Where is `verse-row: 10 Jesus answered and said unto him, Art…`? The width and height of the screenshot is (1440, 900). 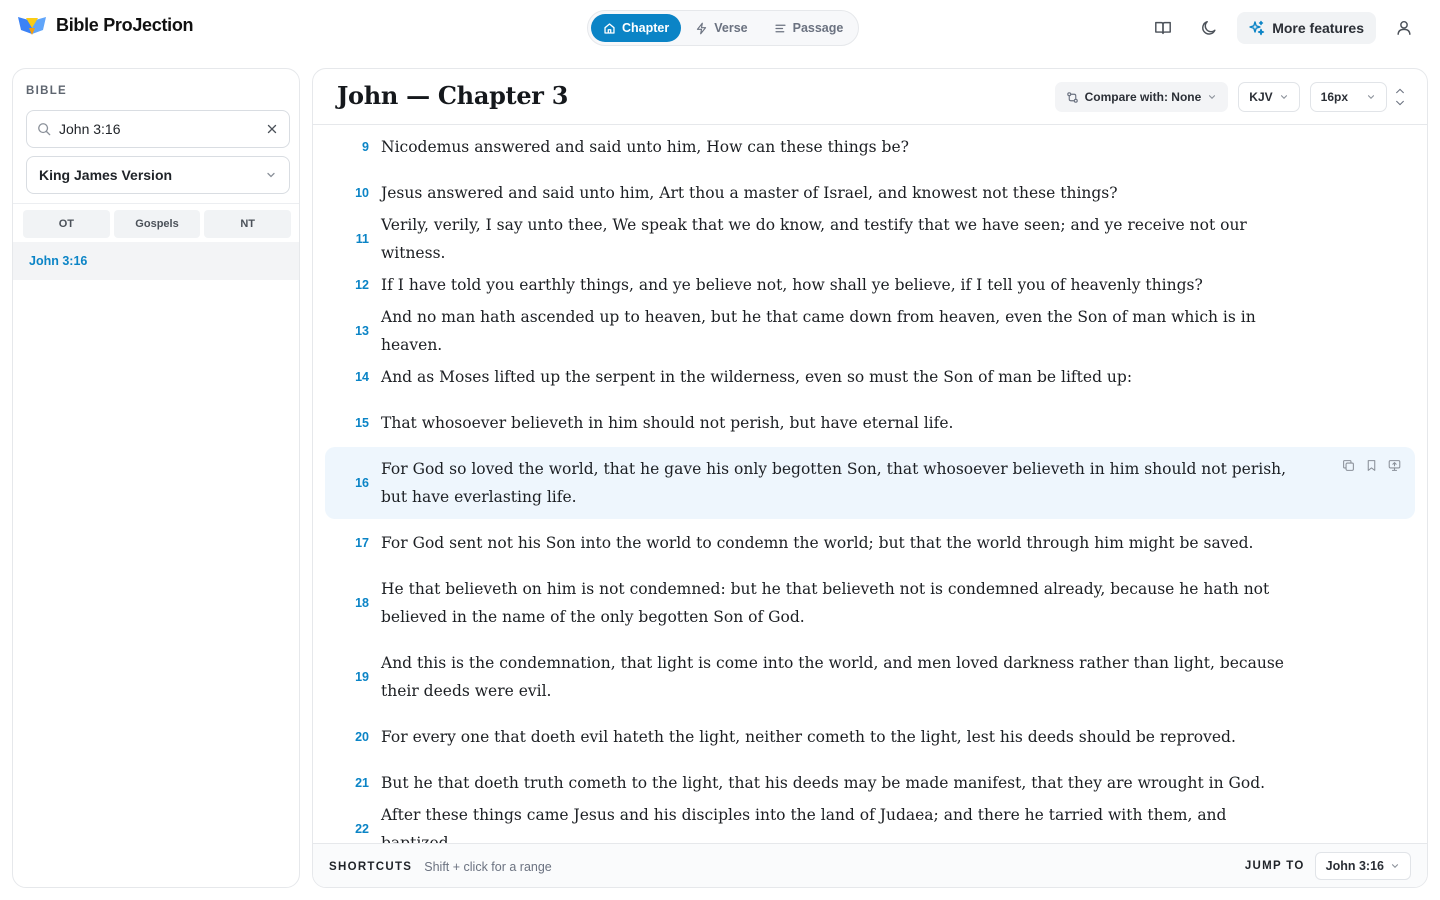 verse-row: 10 Jesus answered and said unto him, Art… is located at coordinates (870, 193).